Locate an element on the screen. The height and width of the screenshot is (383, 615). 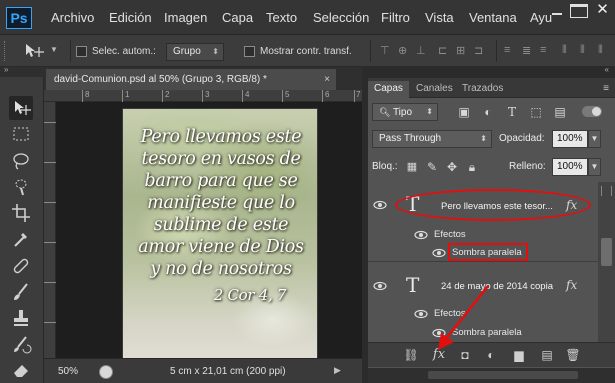
verse-reference: 2 Cor 4, 7 is located at coordinates (250, 295).